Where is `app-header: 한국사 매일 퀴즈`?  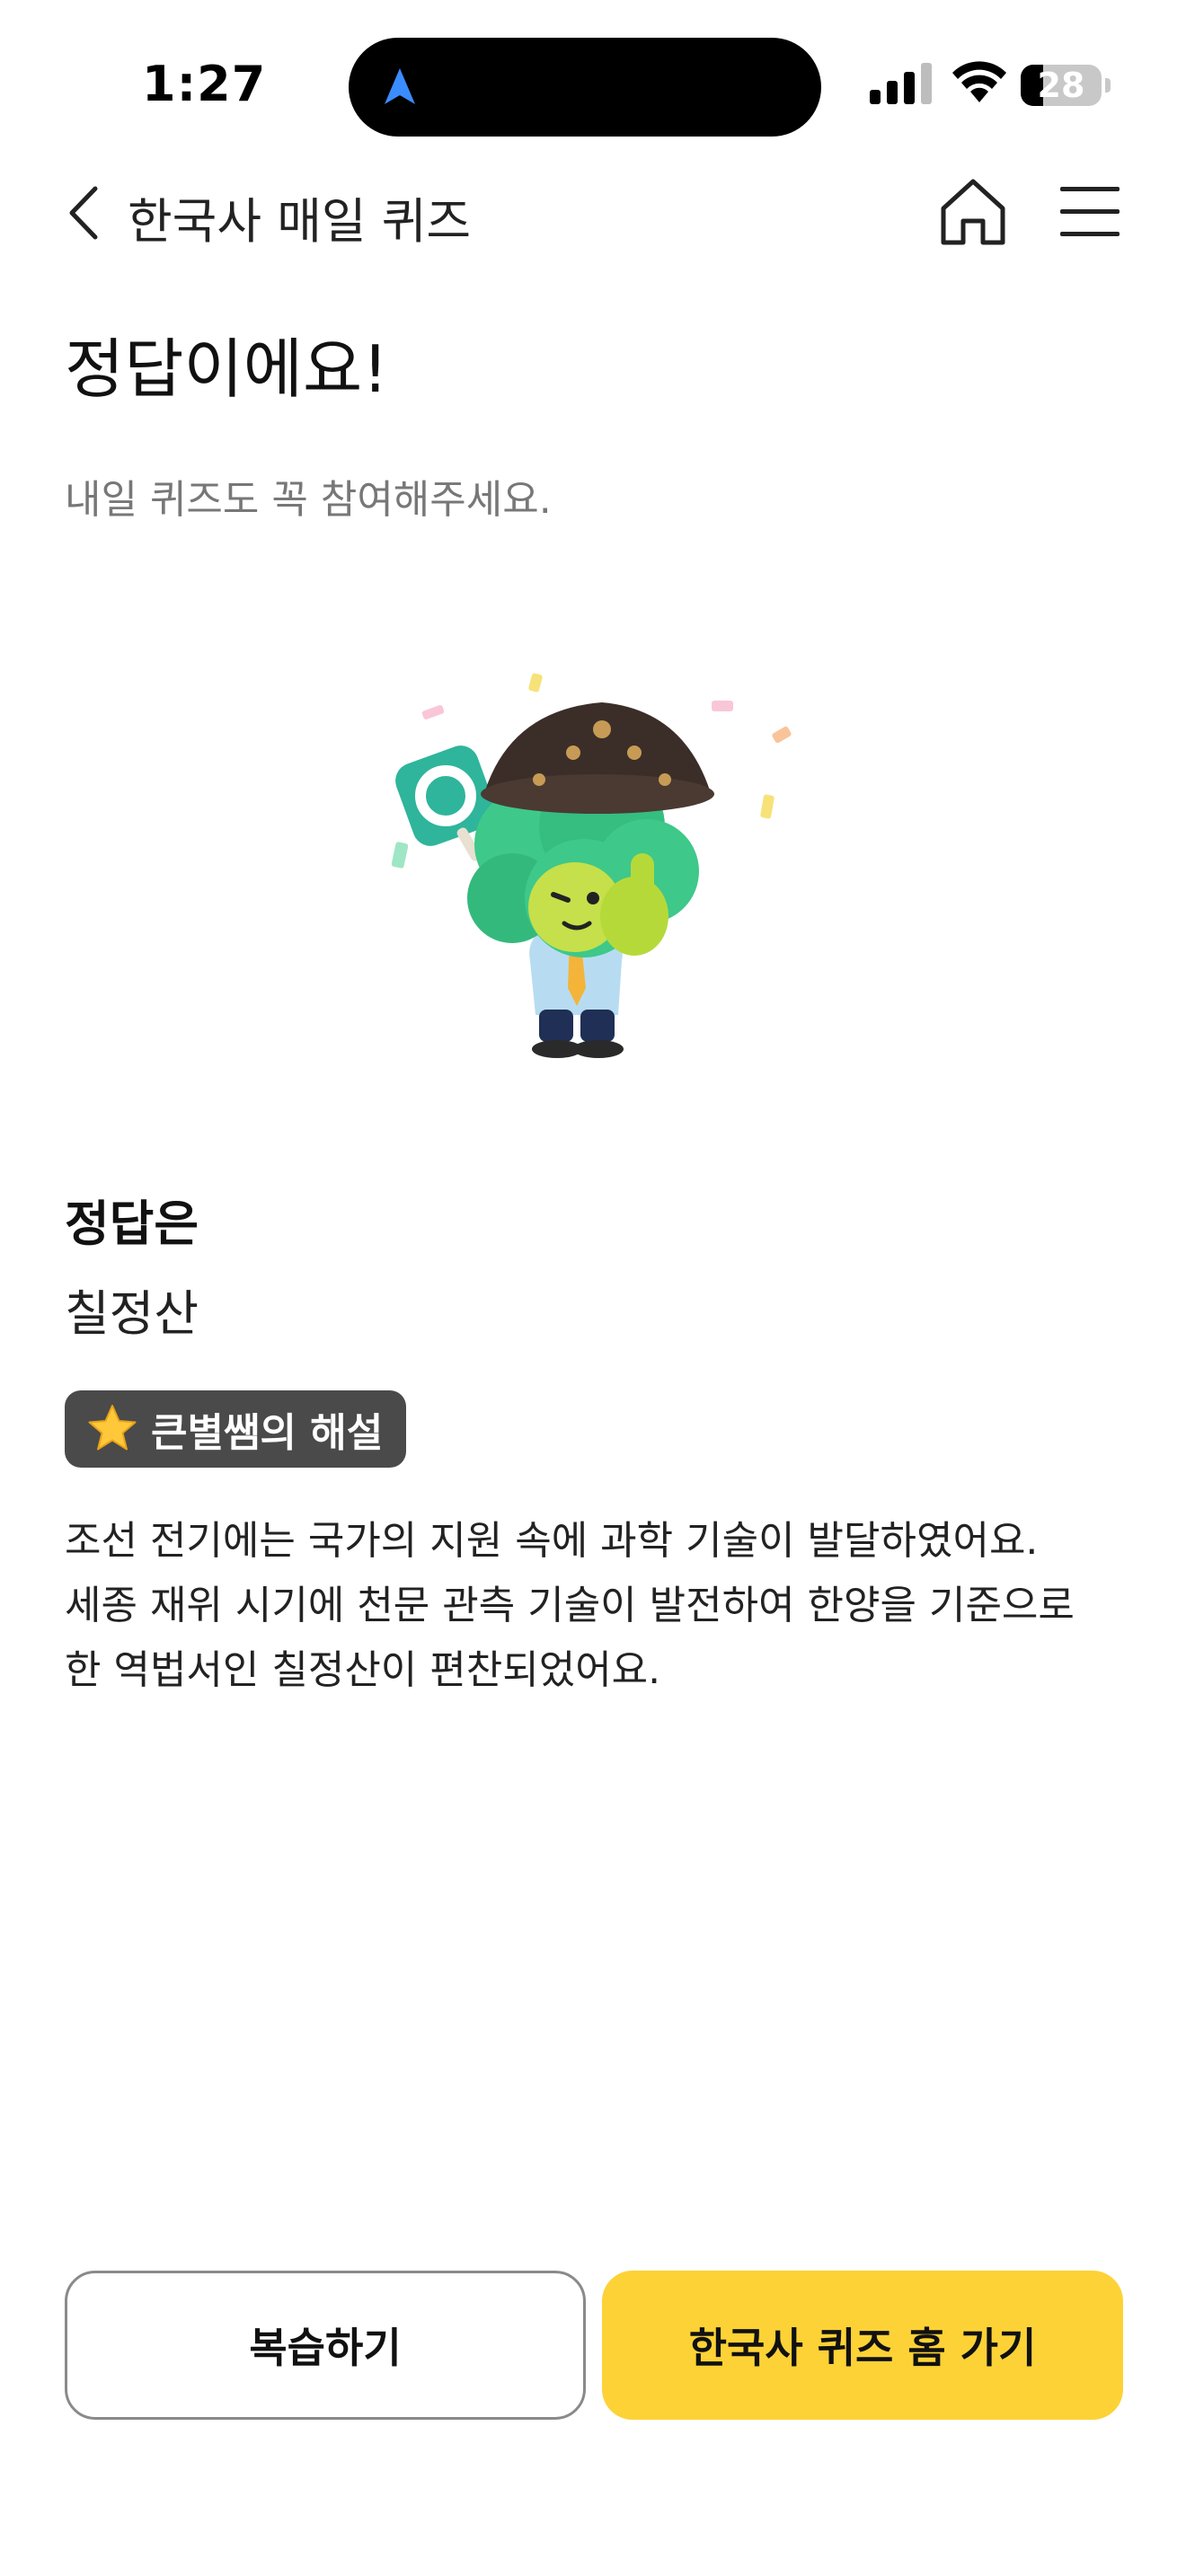 app-header: 한국사 매일 퀴즈 is located at coordinates (593, 211).